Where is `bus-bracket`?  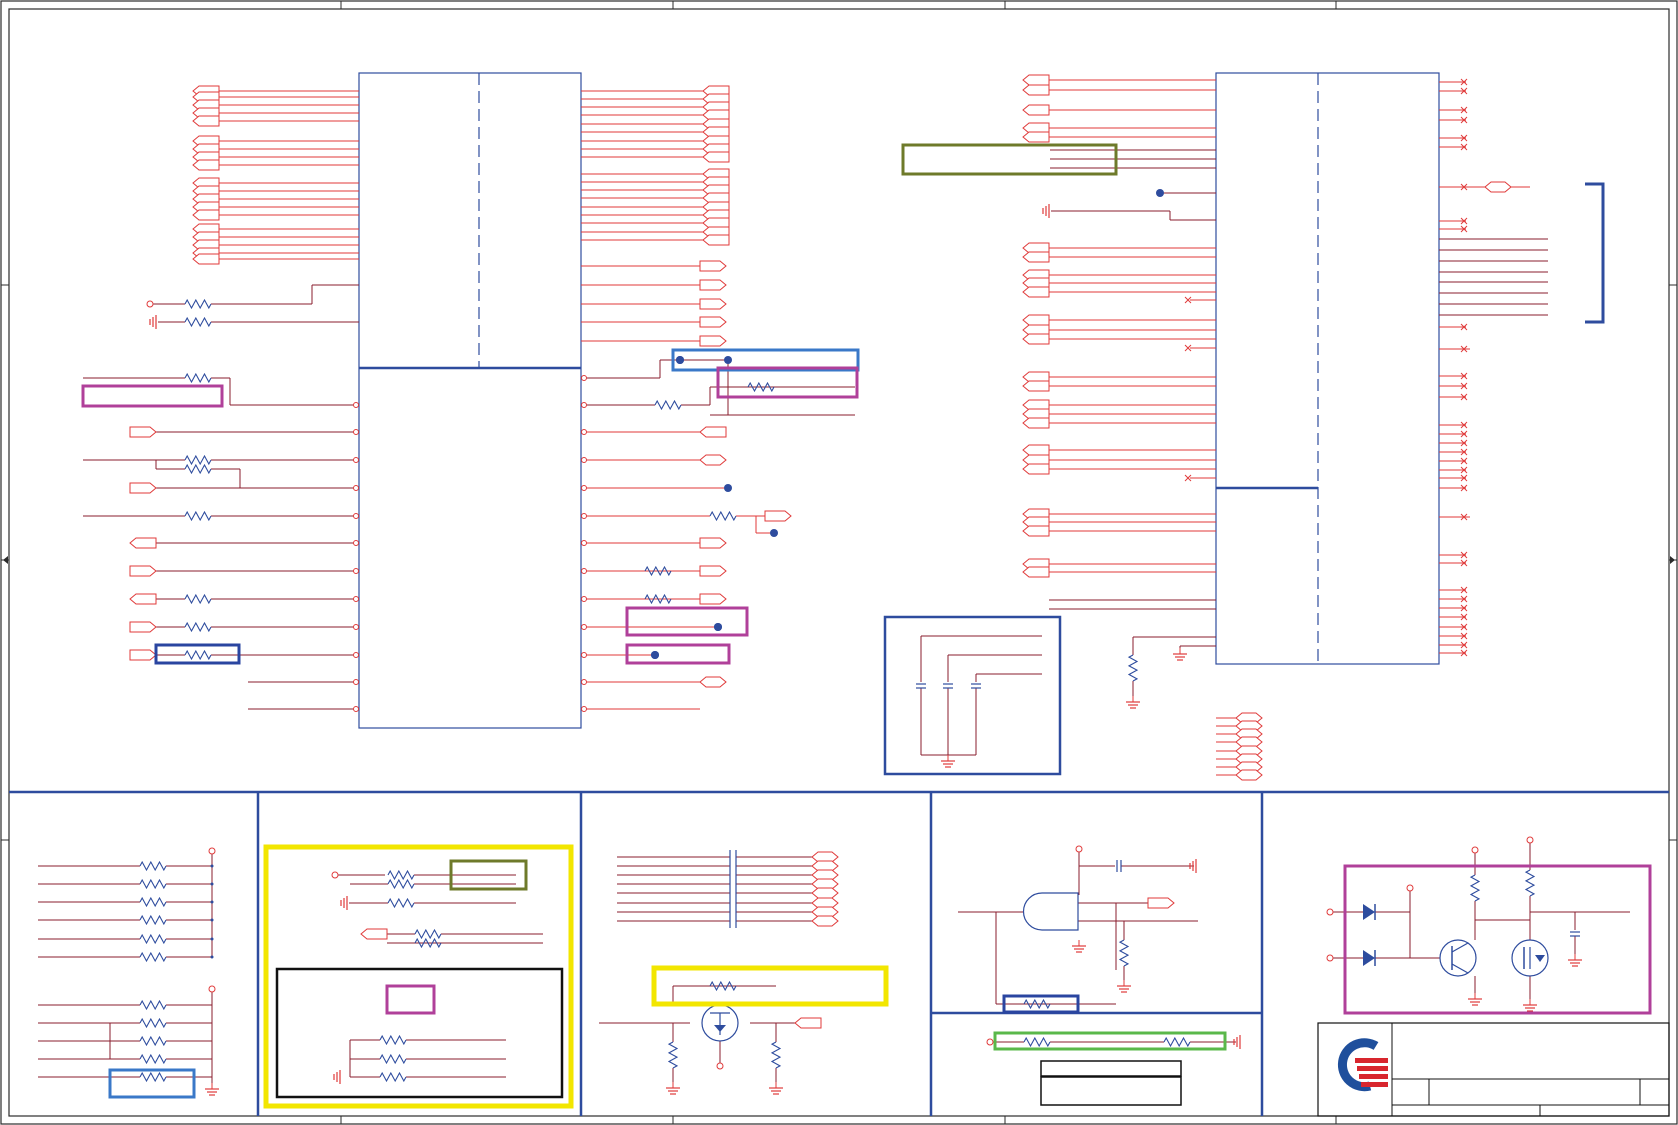
bus-bracket is located at coordinates (1595, 253).